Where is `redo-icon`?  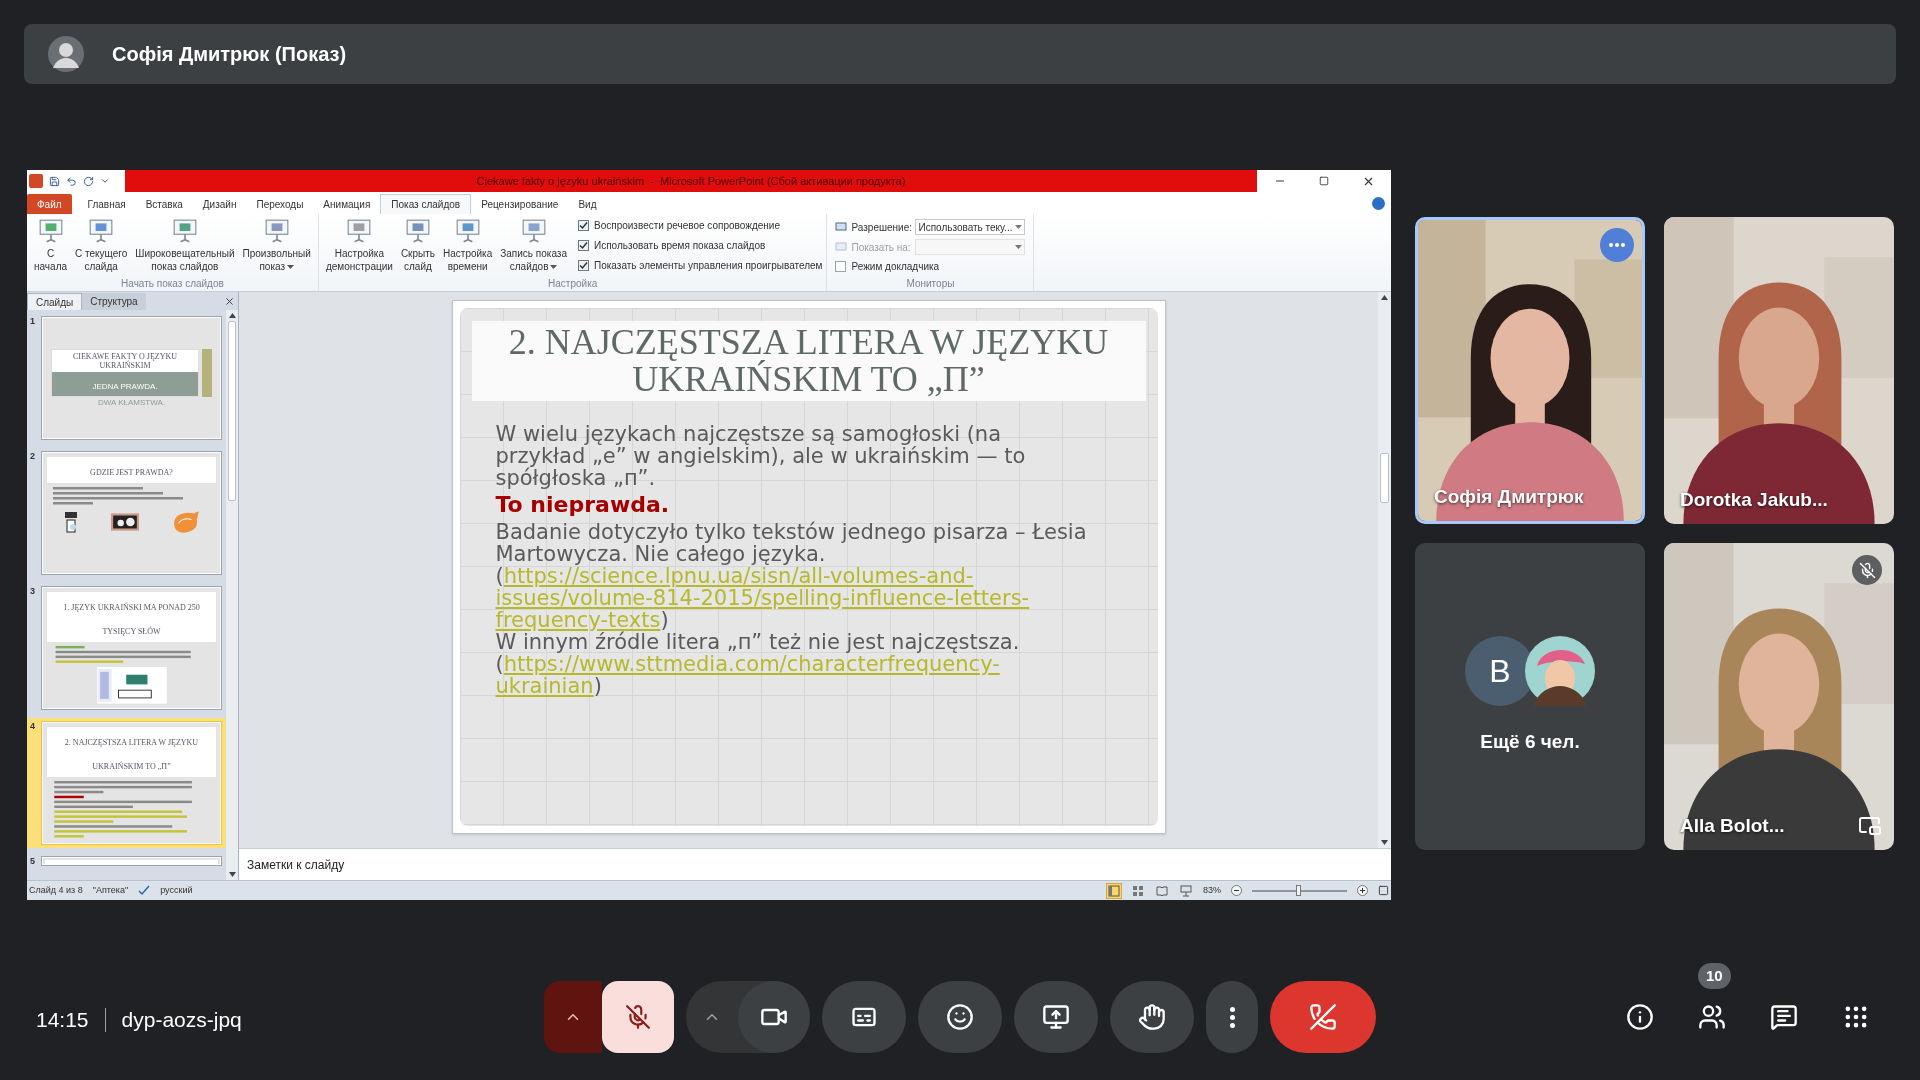 redo-icon is located at coordinates (88, 181).